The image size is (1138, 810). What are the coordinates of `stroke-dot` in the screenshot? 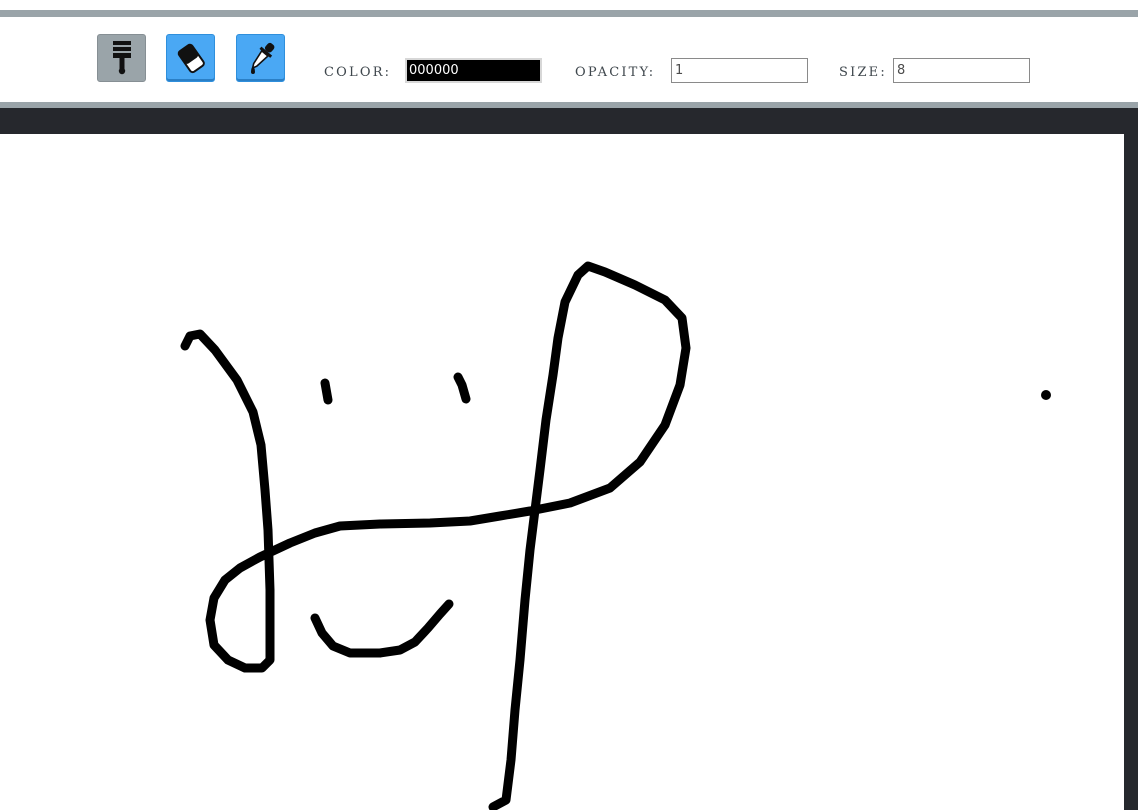 It's located at (1046, 395).